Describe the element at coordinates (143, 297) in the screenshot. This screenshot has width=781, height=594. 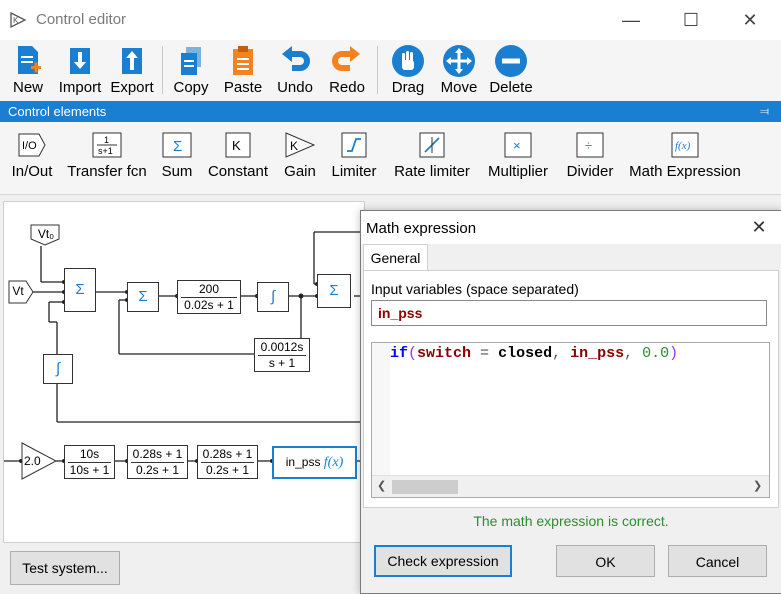
I see `sum-block-2: Σ` at that location.